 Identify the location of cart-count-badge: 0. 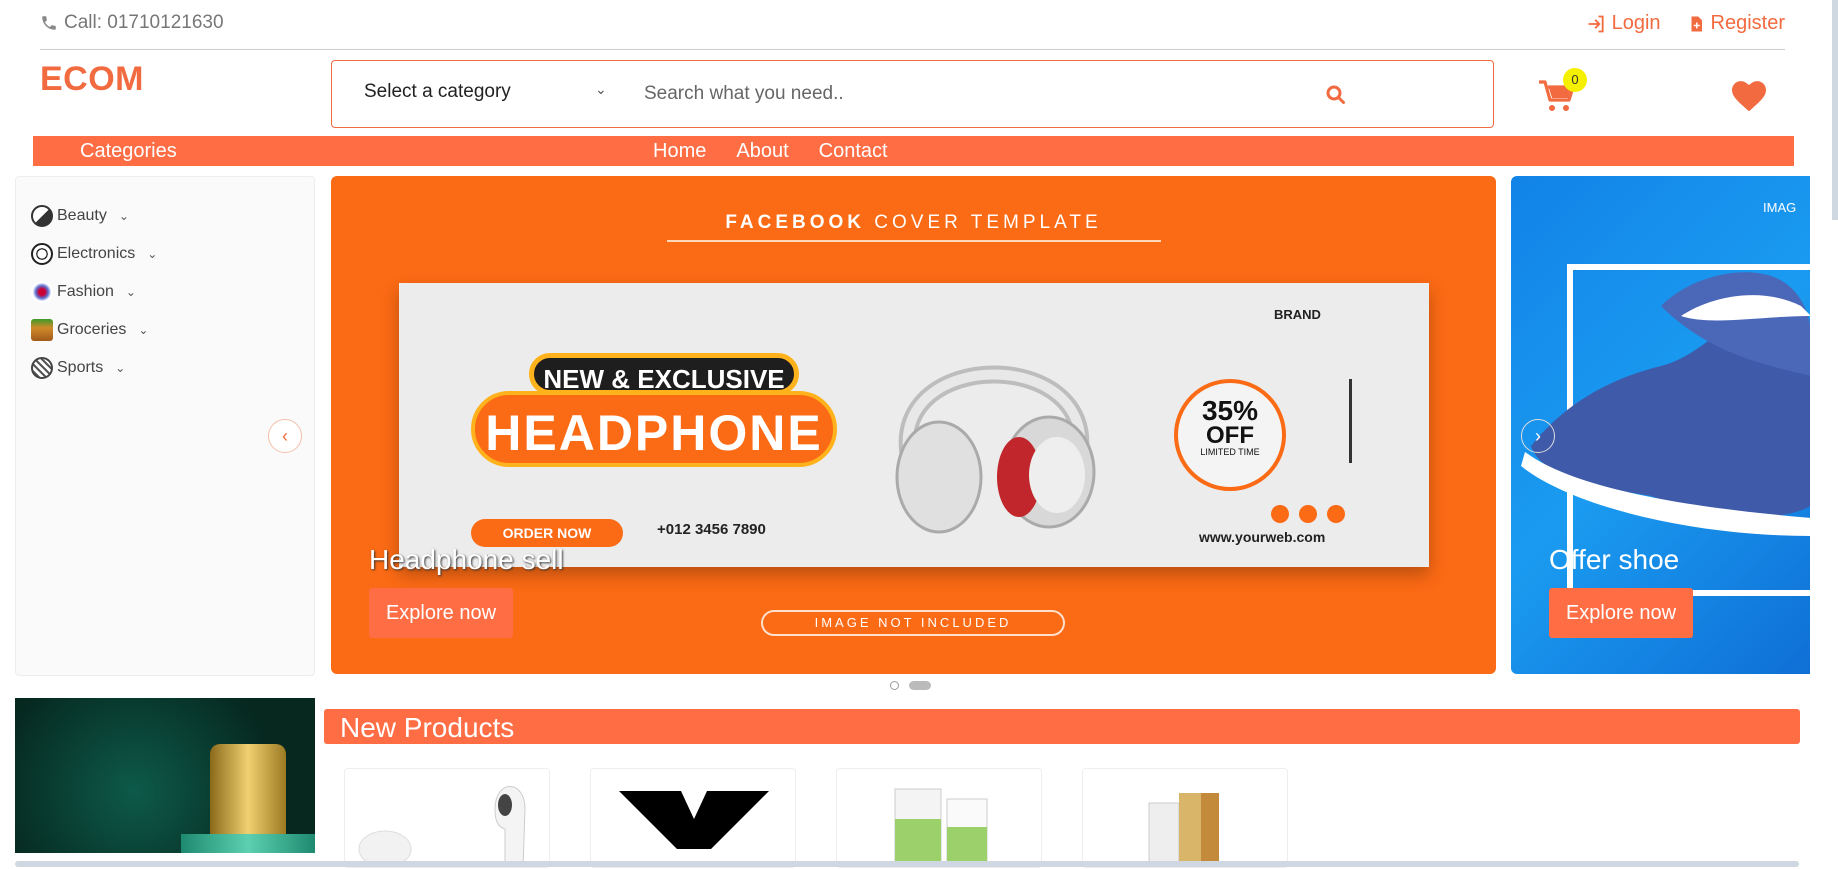
(1575, 80).